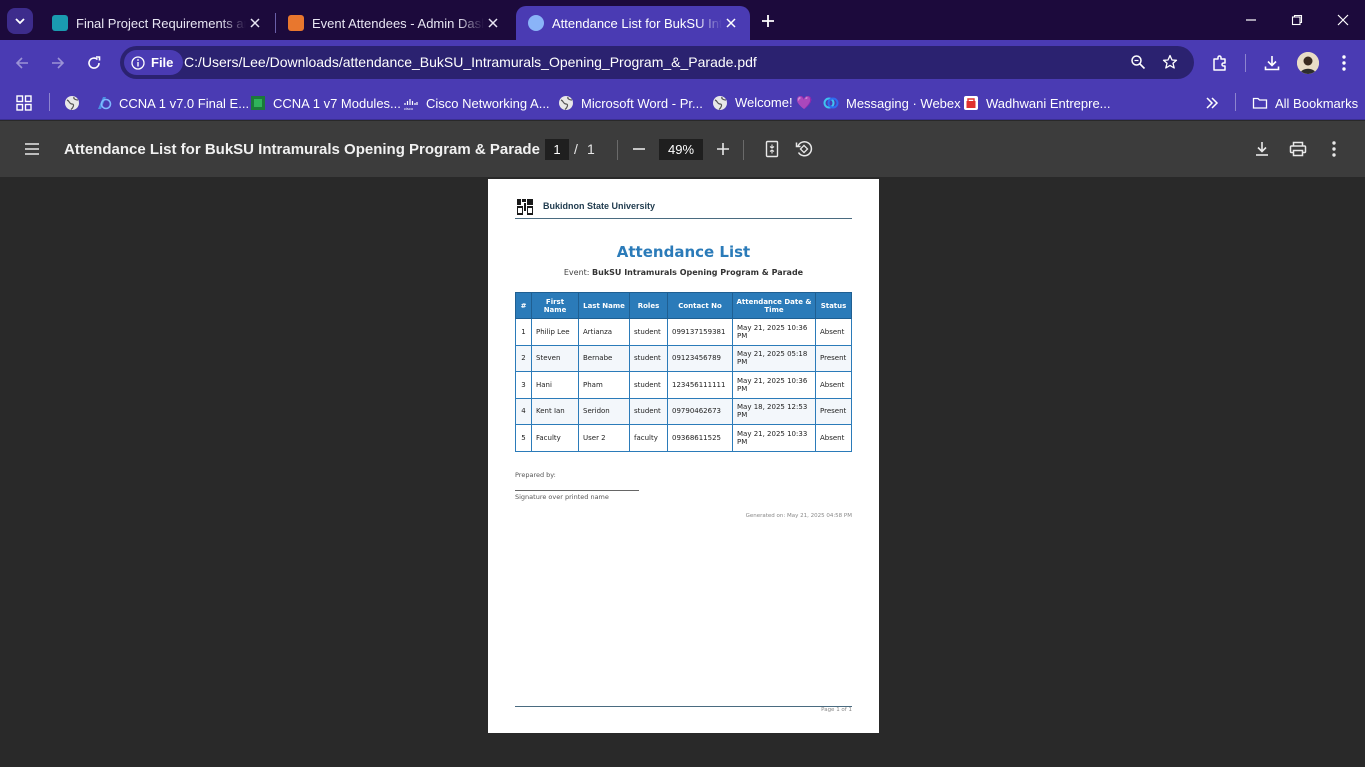  I want to click on pdf-more-button, so click(1334, 149).